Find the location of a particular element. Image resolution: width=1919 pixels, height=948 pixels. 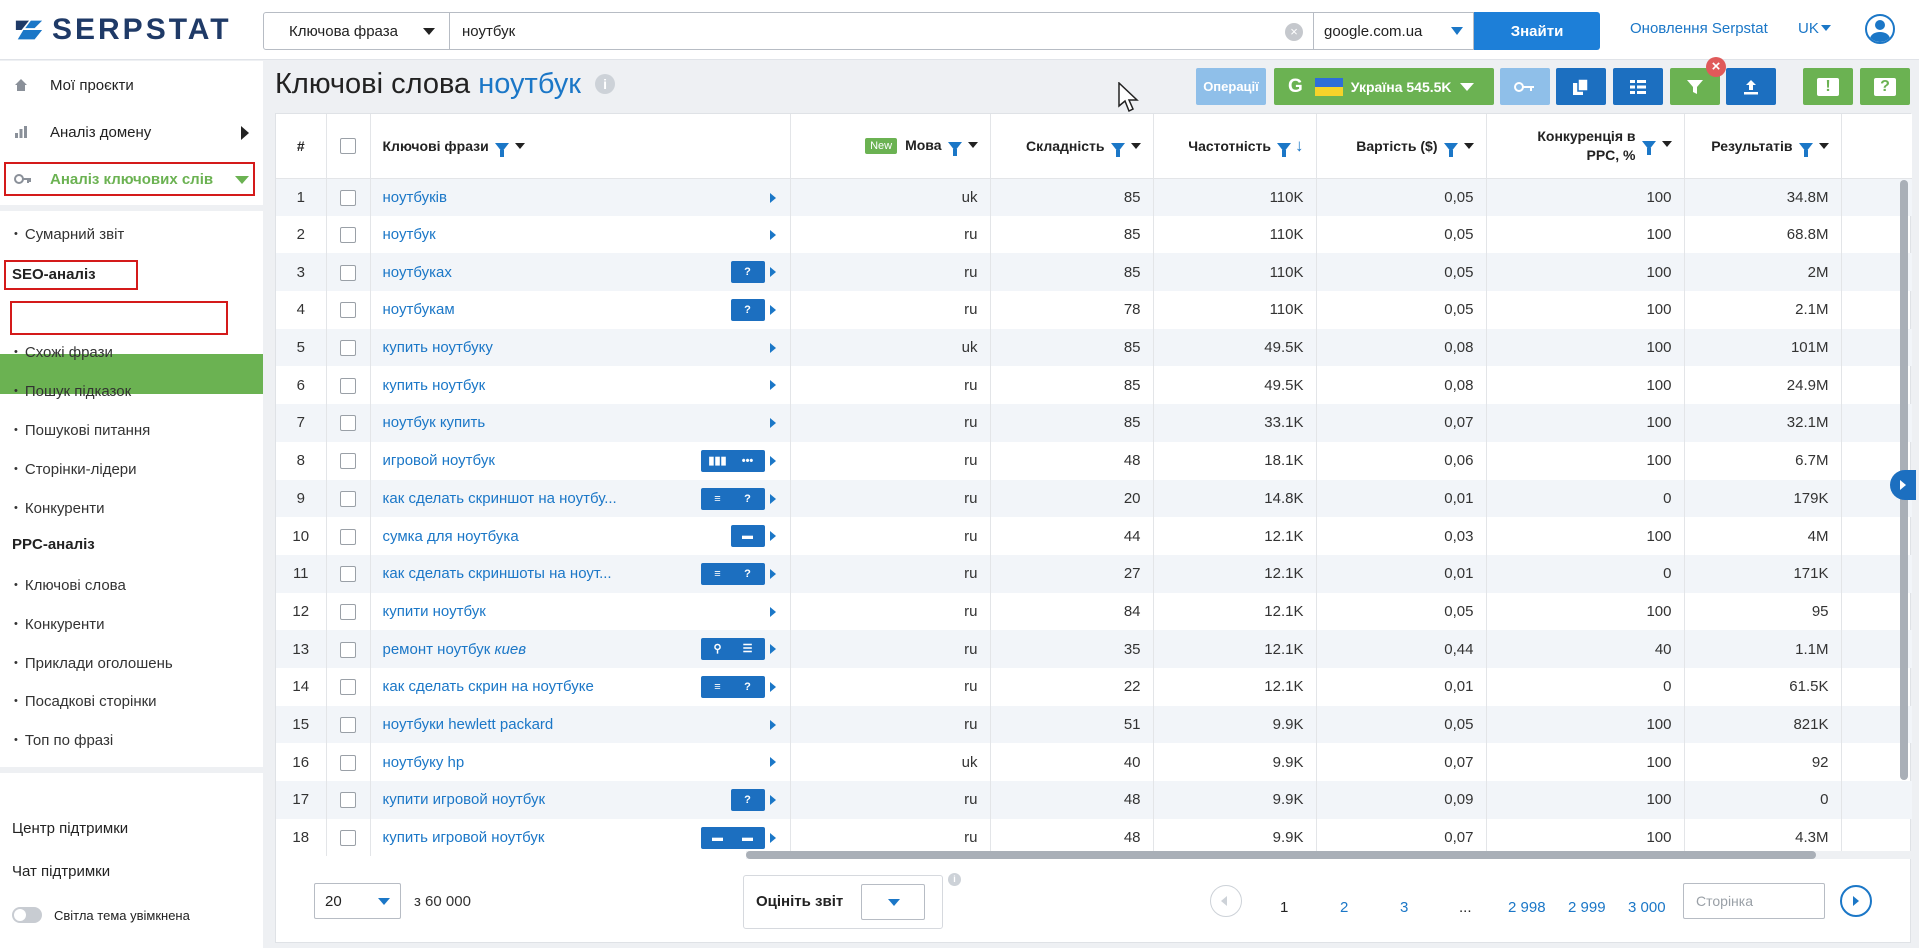

scroll-right-button is located at coordinates (1903, 485).